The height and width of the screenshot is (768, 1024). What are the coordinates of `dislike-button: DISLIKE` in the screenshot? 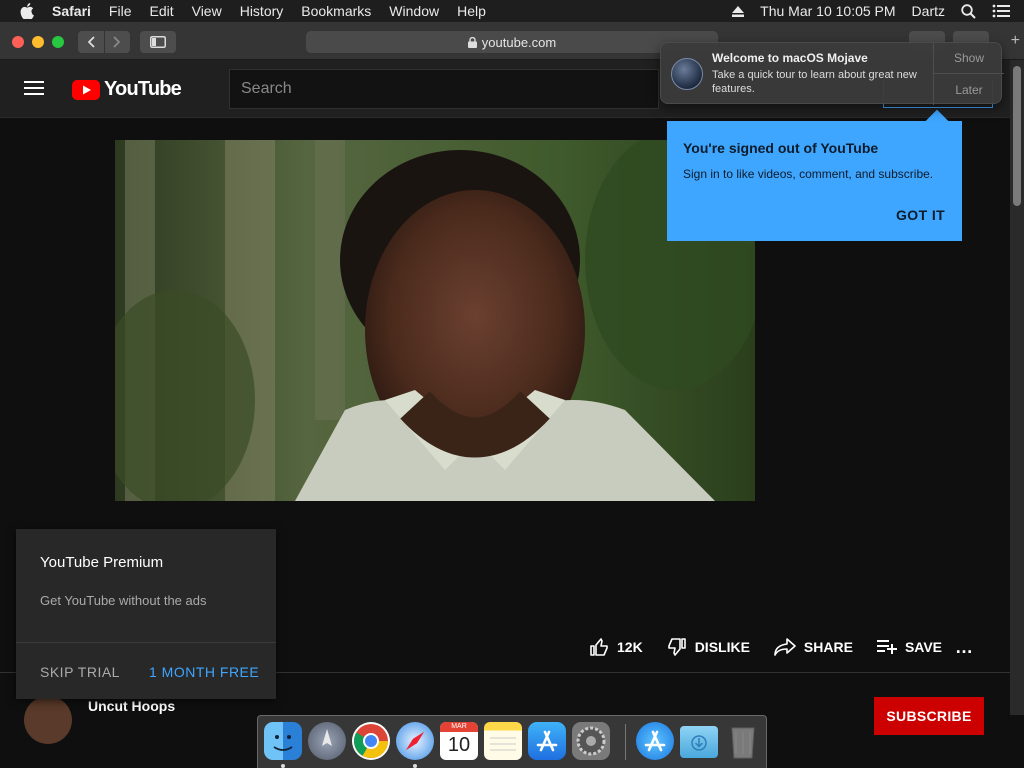 It's located at (708, 647).